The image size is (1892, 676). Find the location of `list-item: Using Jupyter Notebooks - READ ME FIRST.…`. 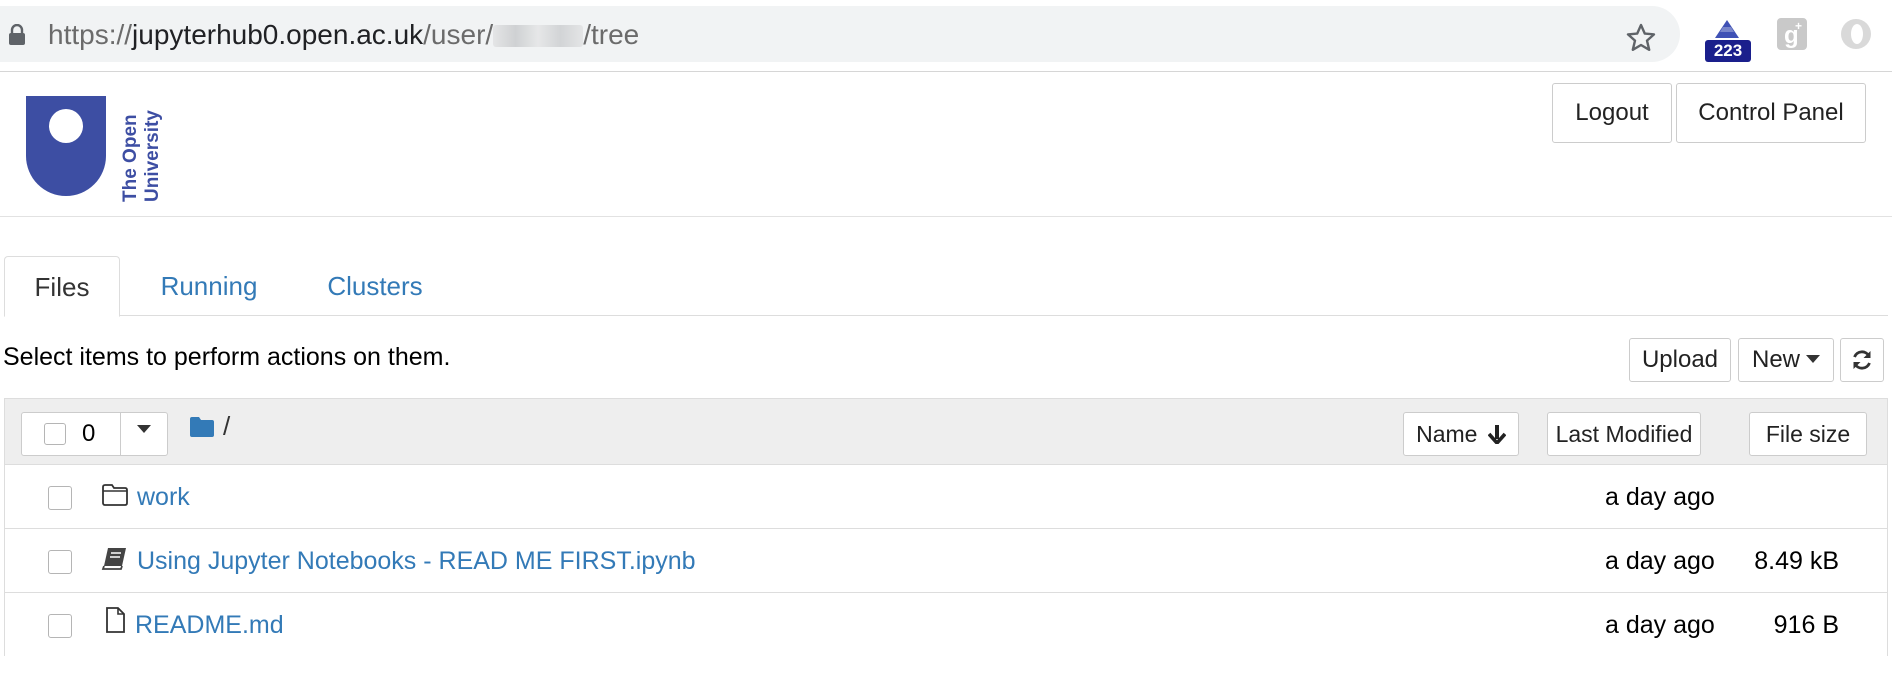

list-item: Using Jupyter Notebooks - READ ME FIRST.… is located at coordinates (946, 561).